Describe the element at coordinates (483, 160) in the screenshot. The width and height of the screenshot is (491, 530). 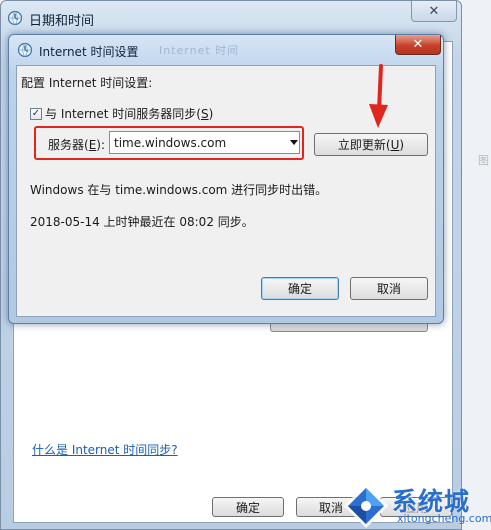
I see `adjacent-window-text: 图` at that location.